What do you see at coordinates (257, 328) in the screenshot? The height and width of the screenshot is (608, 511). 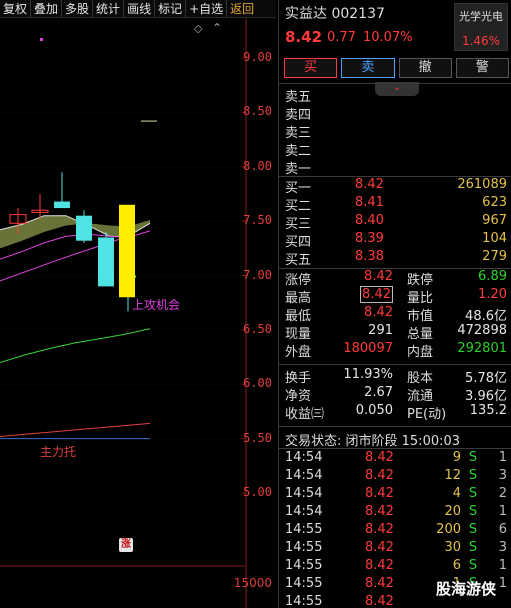 I see `price-axis-label: 6.50` at bounding box center [257, 328].